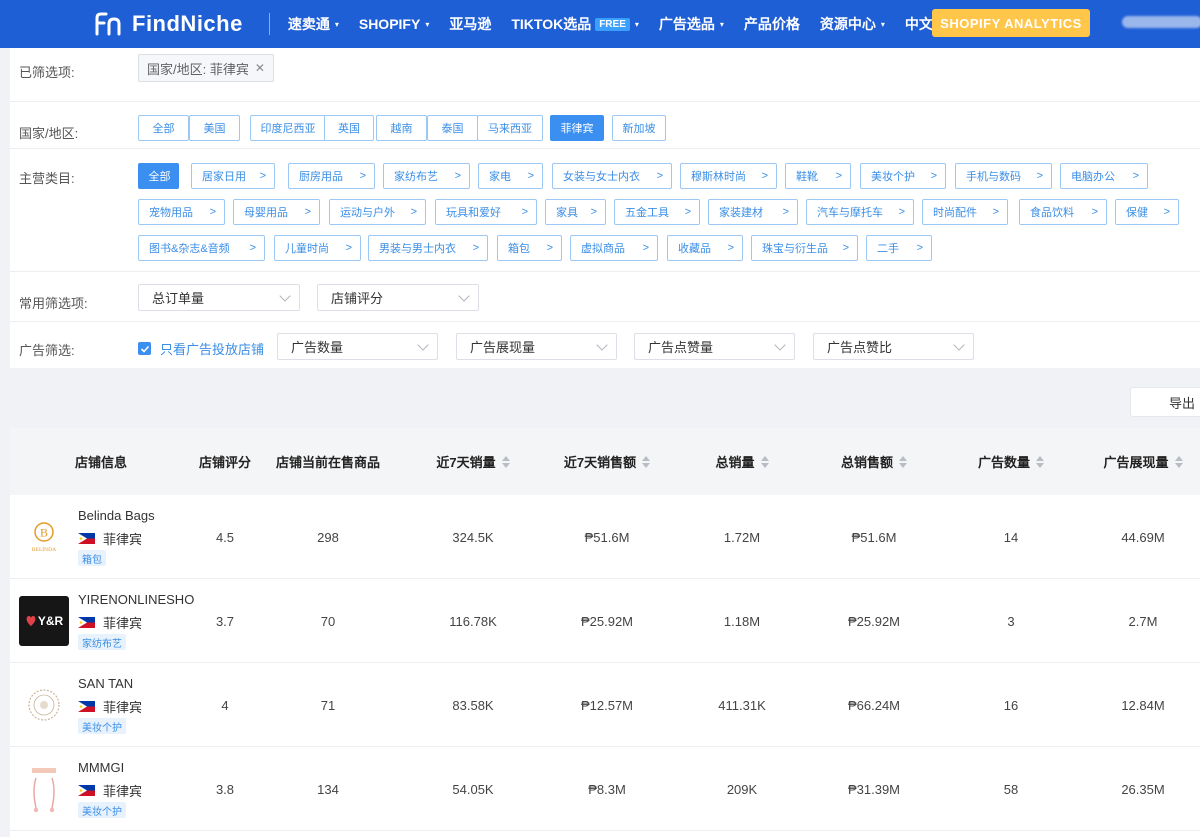  I want to click on nav-item-4: 广告选品 ▾, so click(691, 24).